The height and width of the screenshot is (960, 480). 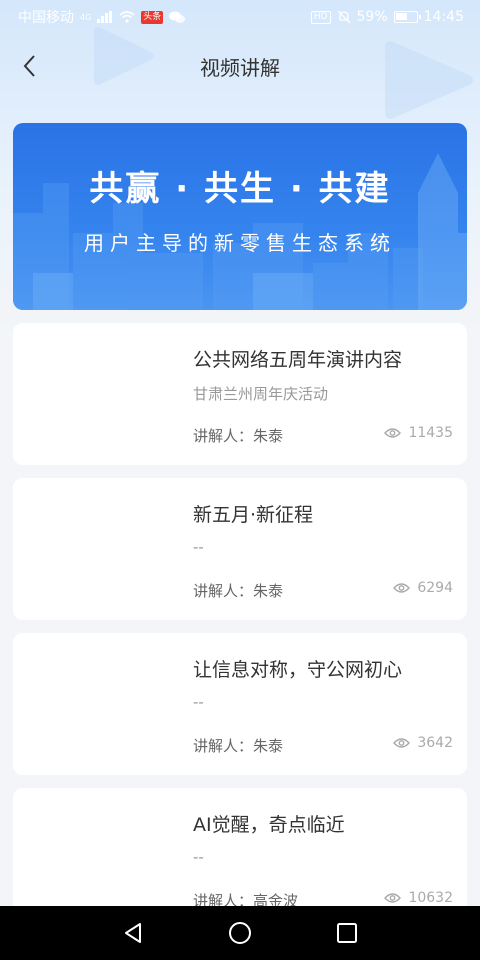 I want to click on circle-home-icon, so click(x=239, y=933).